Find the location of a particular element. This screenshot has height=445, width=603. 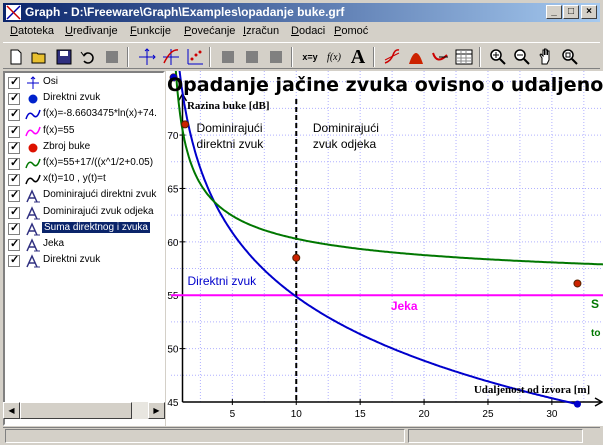

open-folder-icon is located at coordinates (40, 57).